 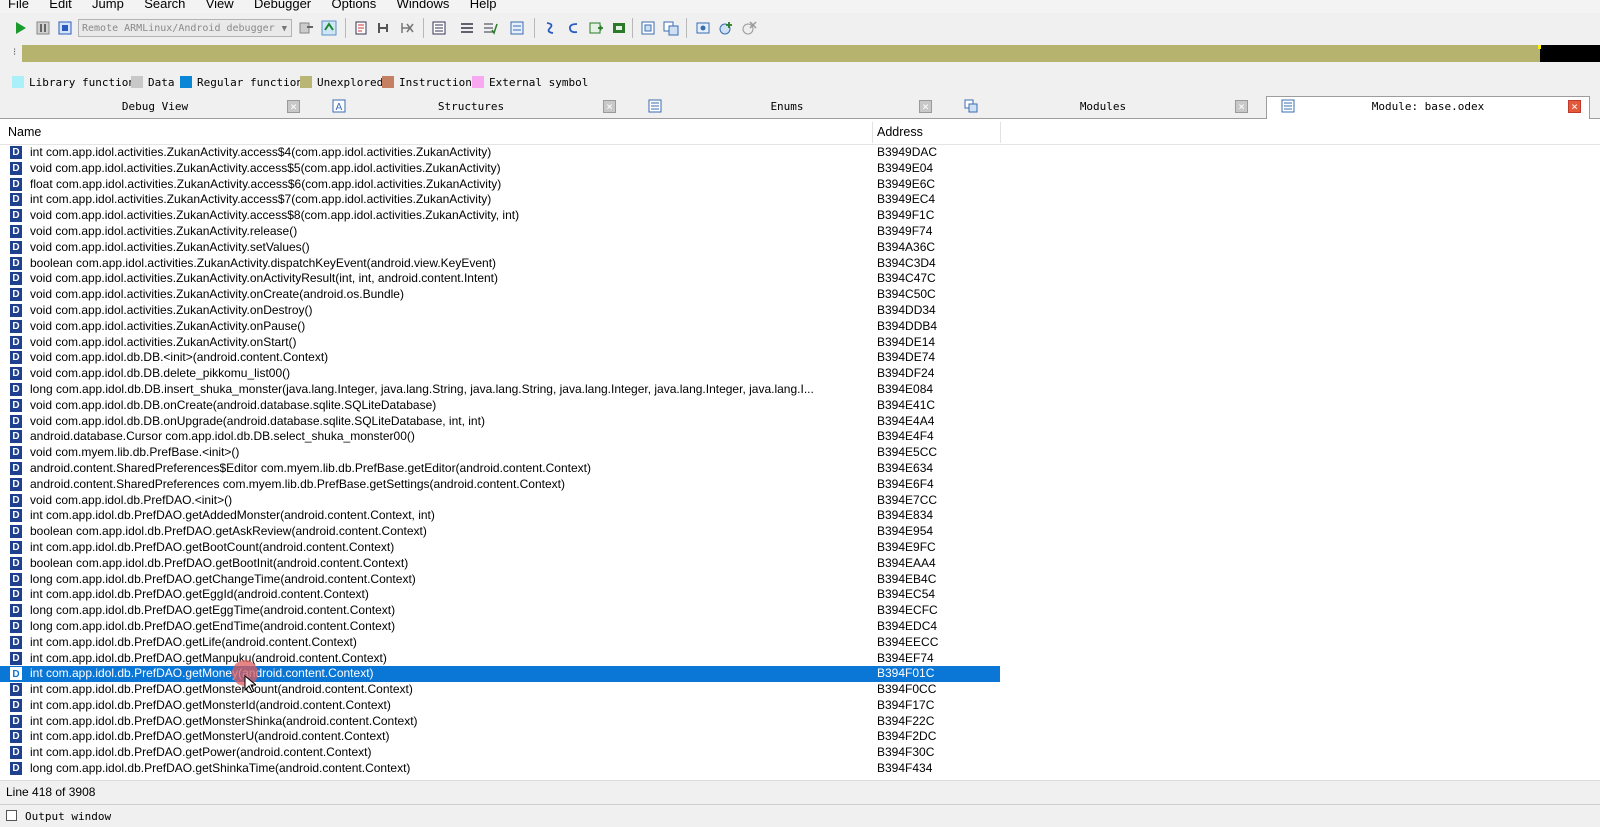 I want to click on legend-instruction: Instruction, so click(x=427, y=82).